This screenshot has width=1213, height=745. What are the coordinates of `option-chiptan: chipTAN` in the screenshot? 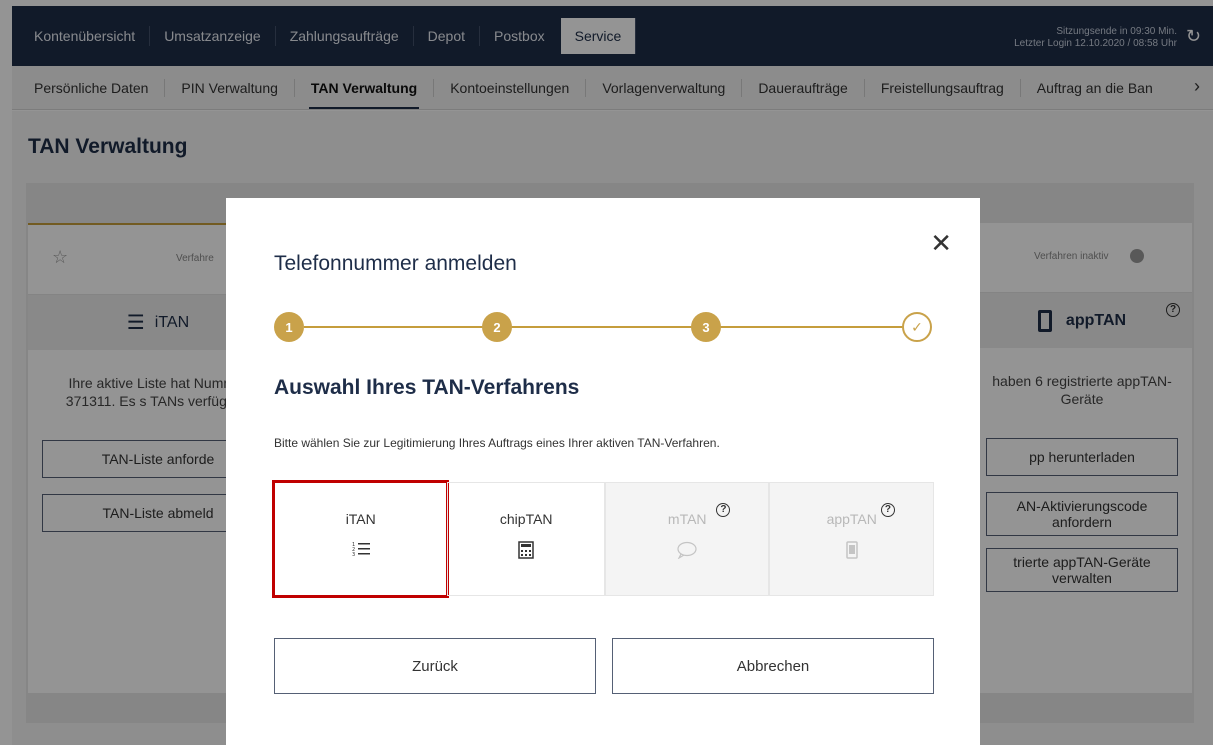 It's located at (526, 539).